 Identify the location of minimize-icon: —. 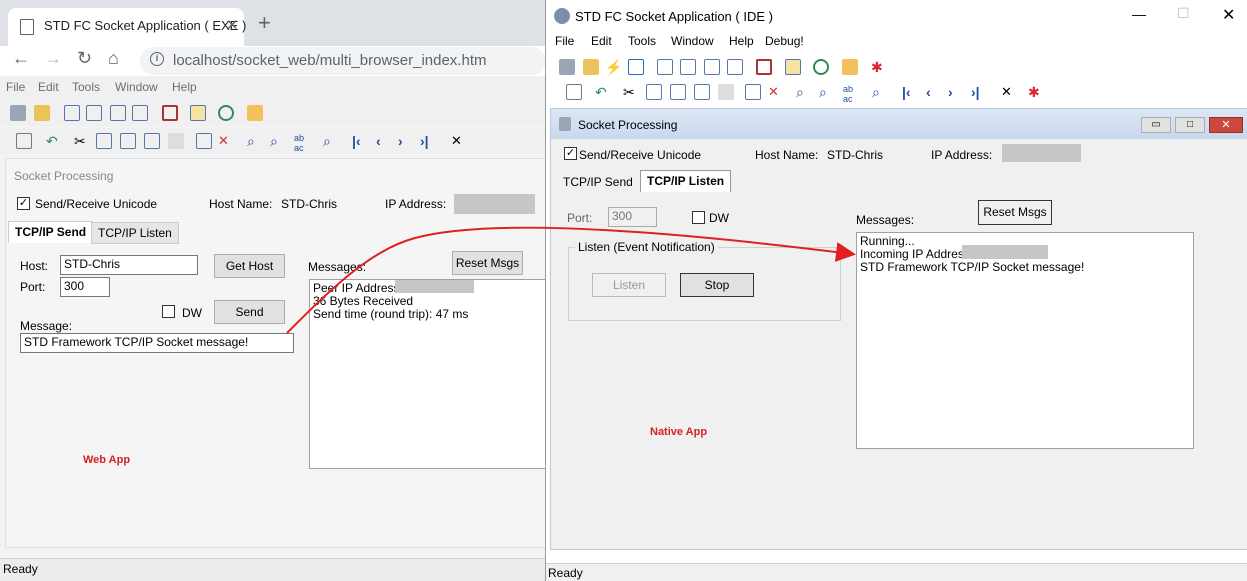
(1139, 14).